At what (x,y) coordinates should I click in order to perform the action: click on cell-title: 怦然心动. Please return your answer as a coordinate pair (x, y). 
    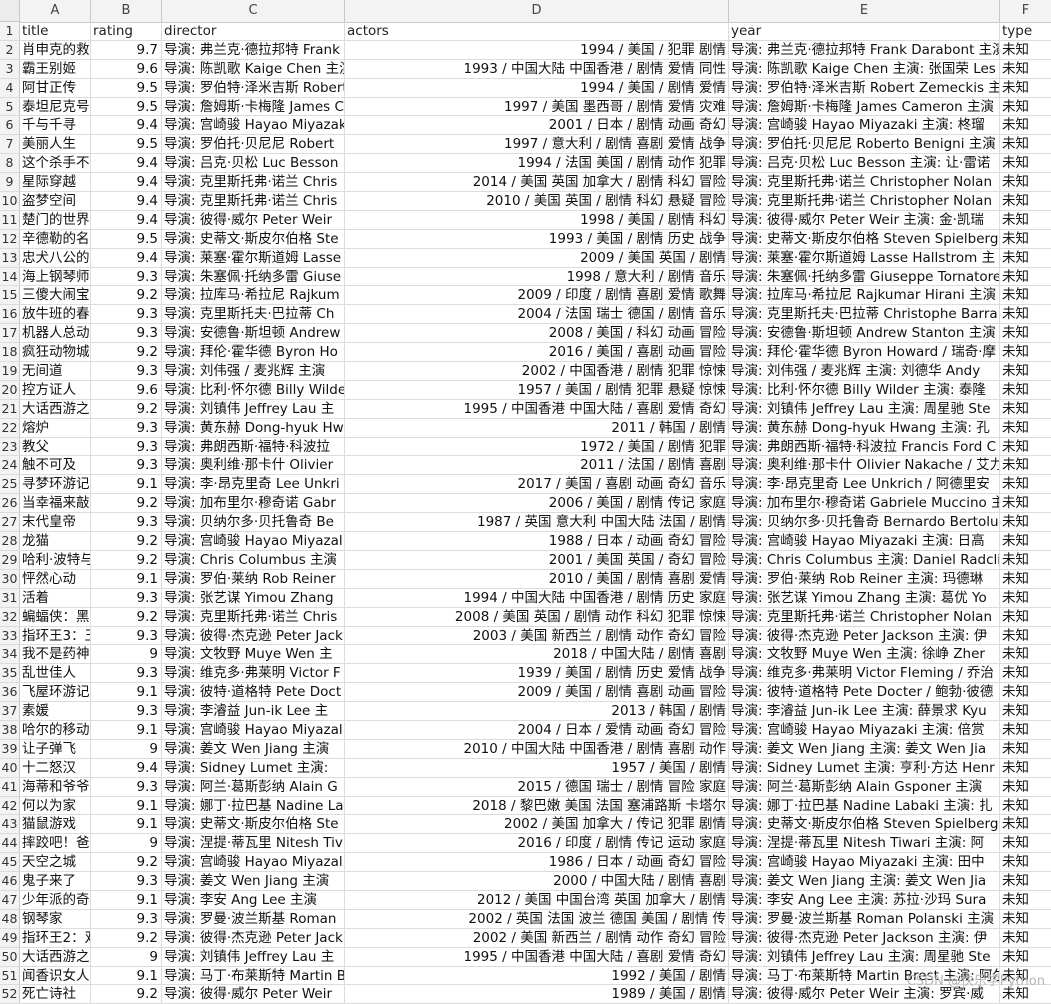
    Looking at the image, I should click on (55, 578).